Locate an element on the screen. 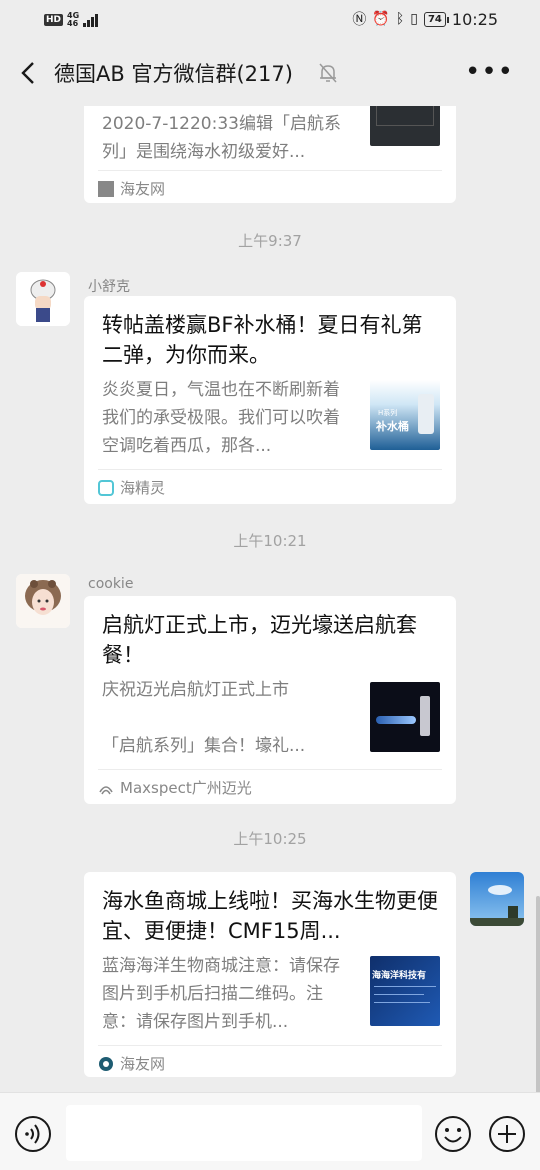 This screenshot has height=1170, width=540. status-left: HD 4G 46 is located at coordinates (71, 20).